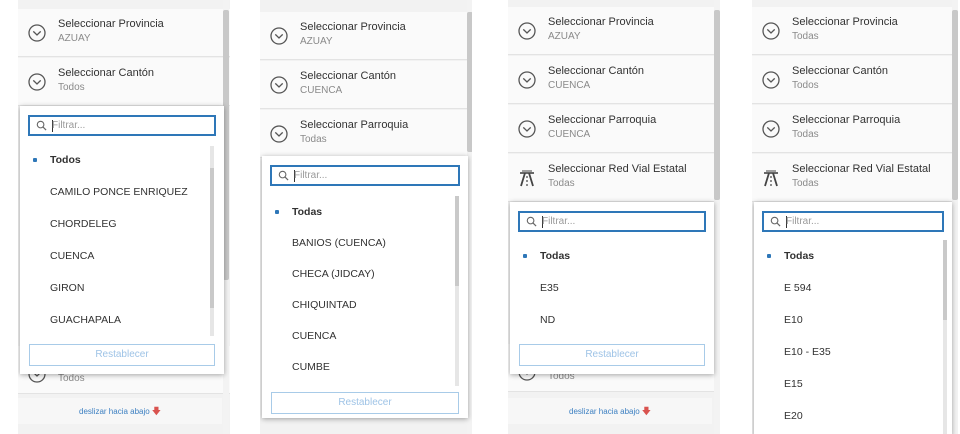 The image size is (960, 434). Describe the element at coordinates (115, 288) in the screenshot. I see `option-item: GIRON` at that location.